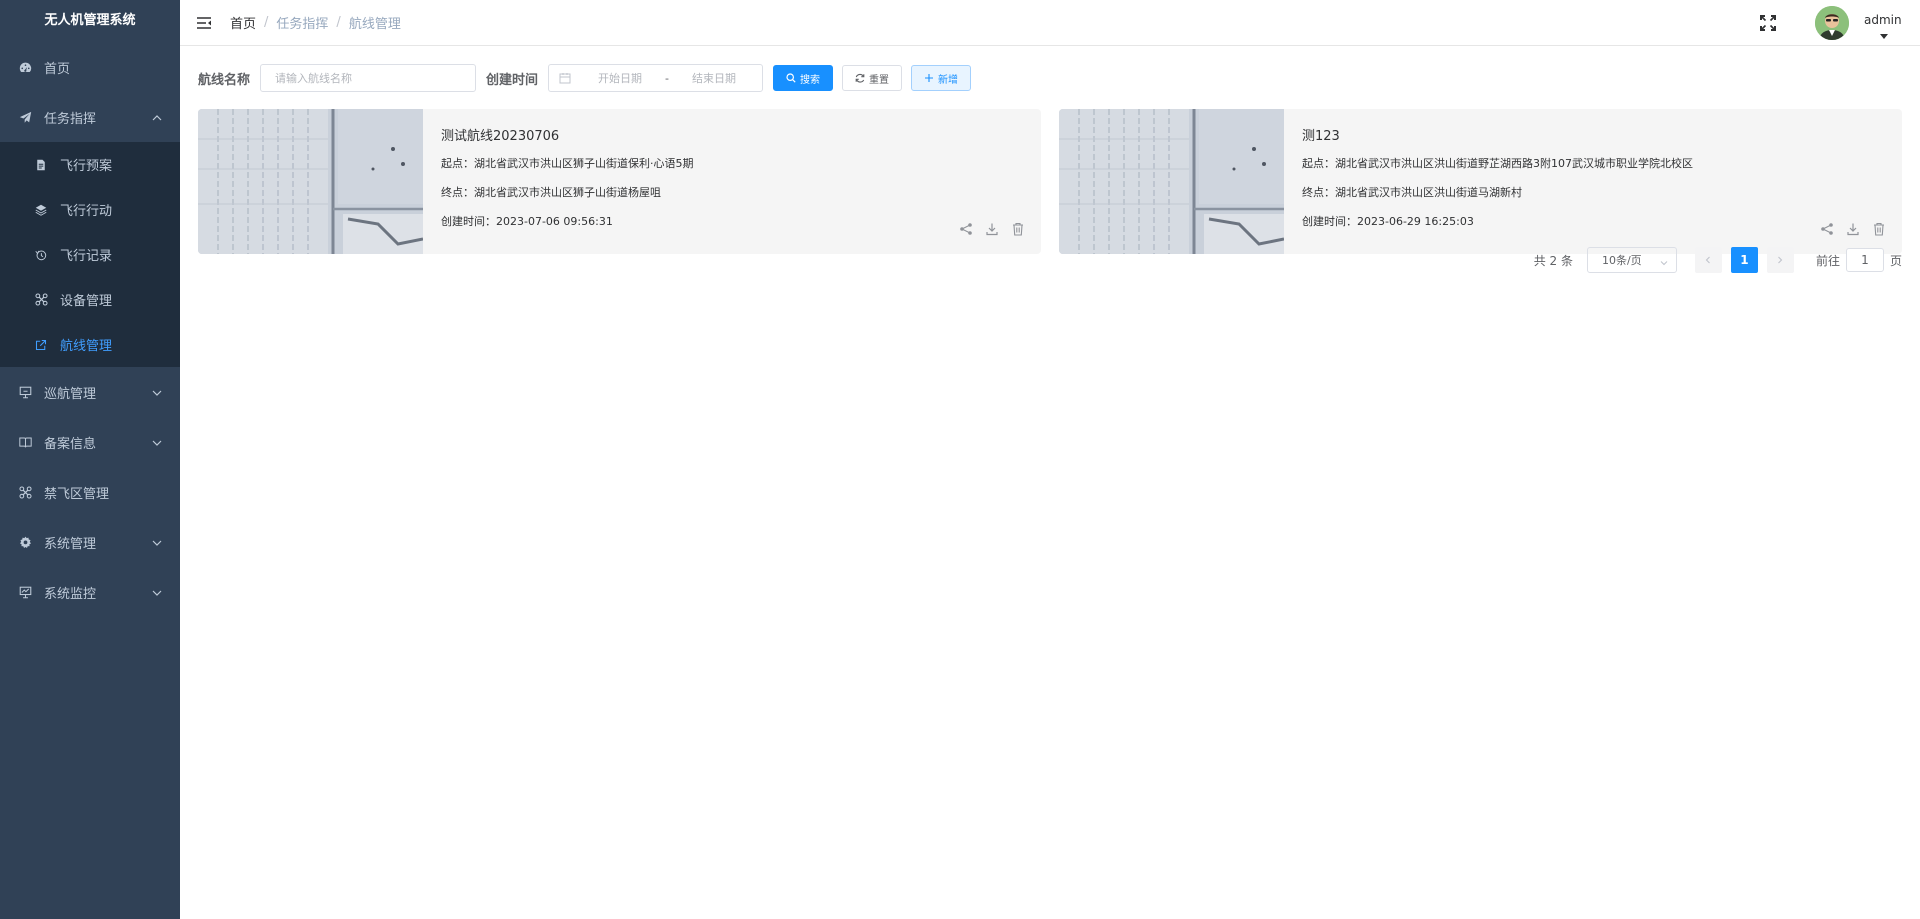  Describe the element at coordinates (1050, 78) in the screenshot. I see `search-form: 航线名称 创建时间 开始日期 - 结束日期 搜索 重置 新增` at that location.